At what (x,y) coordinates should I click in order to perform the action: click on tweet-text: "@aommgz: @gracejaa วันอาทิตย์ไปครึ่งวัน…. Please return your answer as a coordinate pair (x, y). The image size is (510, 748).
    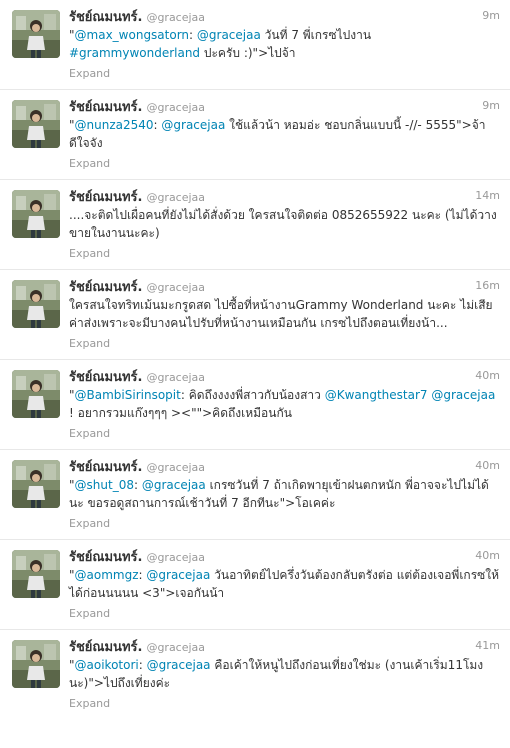
    Looking at the image, I should click on (284, 584).